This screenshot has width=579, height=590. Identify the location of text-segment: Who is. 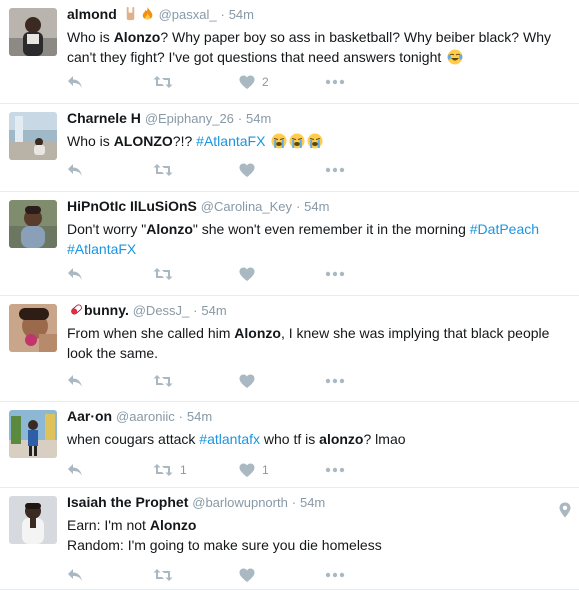
(90, 141).